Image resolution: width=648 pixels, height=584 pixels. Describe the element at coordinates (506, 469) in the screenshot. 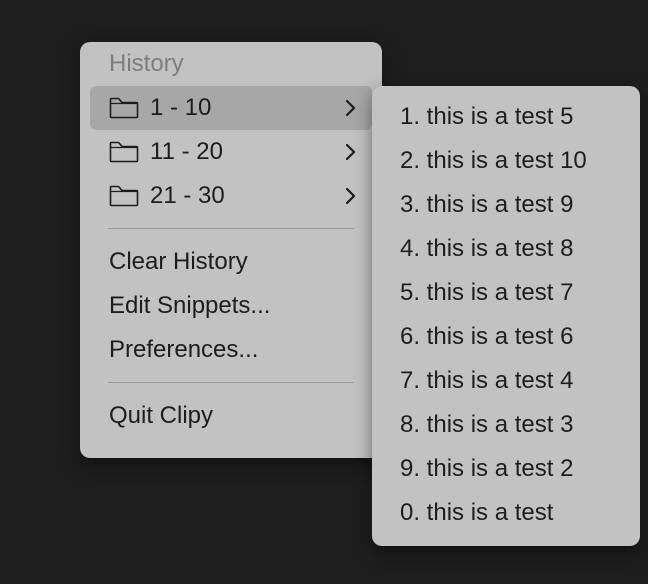

I see `history-entry: 9. this is a test 2` at that location.